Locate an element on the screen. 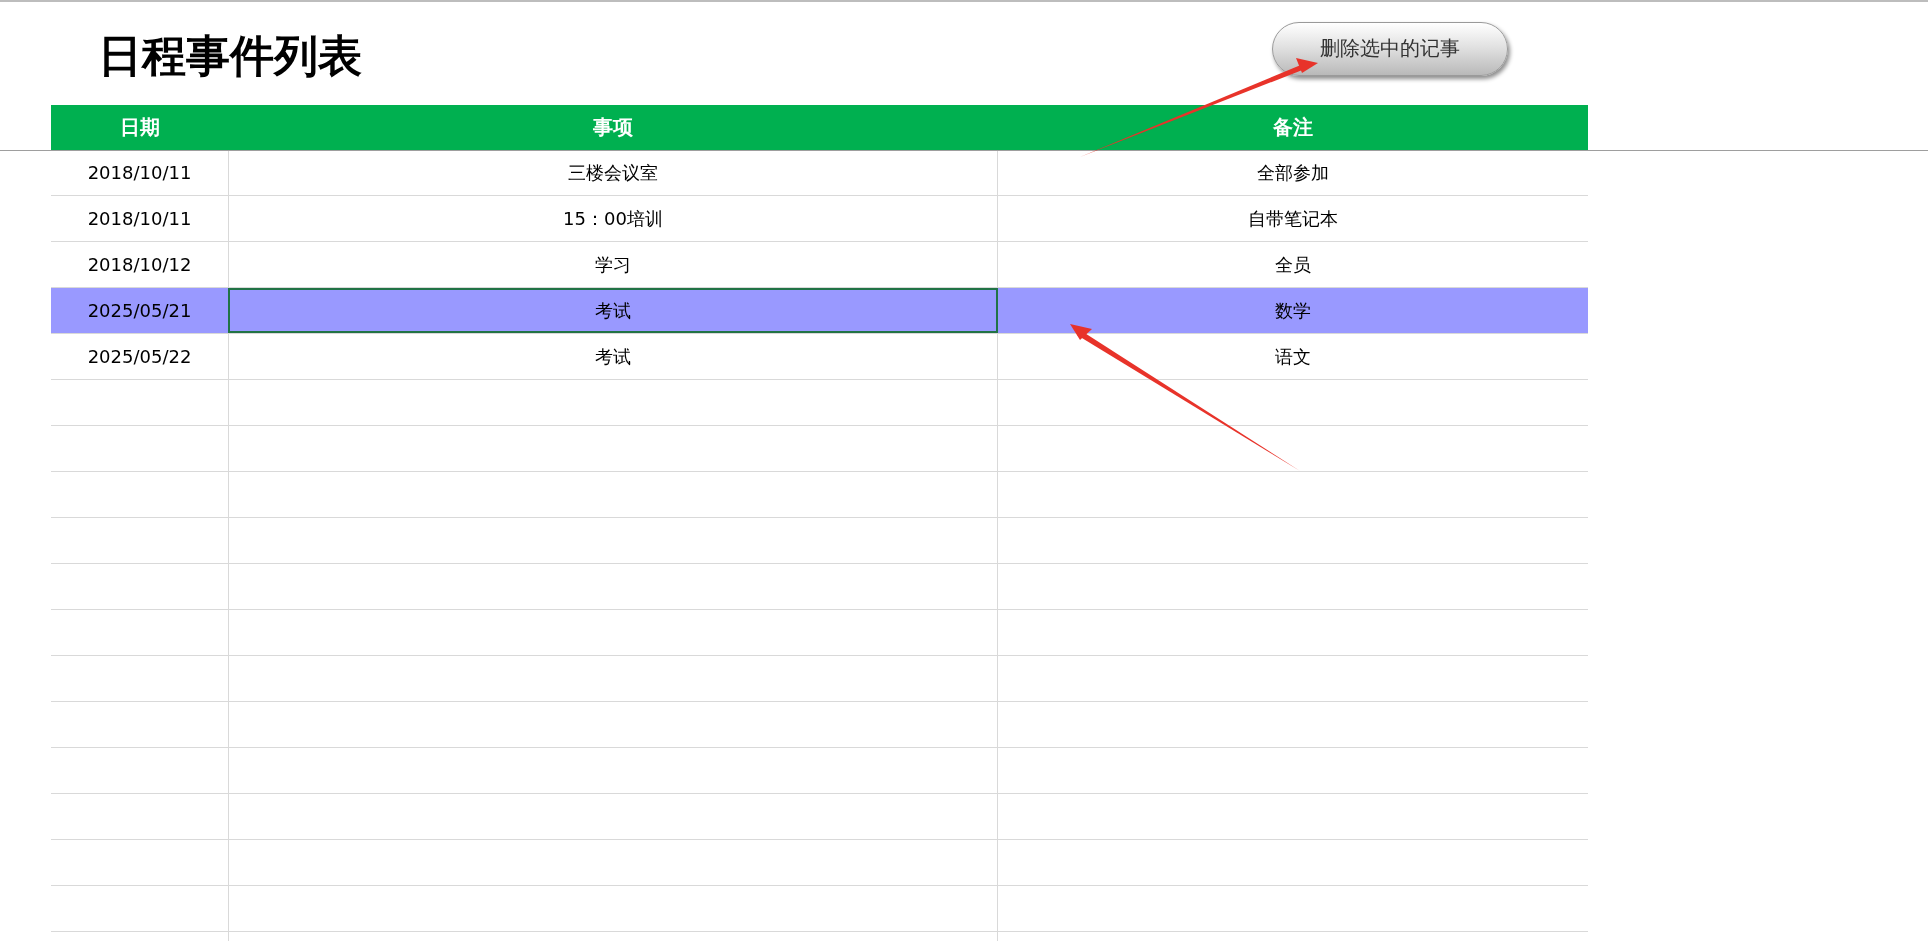 The image size is (1928, 941). table-cell-text: 学习 is located at coordinates (613, 264).